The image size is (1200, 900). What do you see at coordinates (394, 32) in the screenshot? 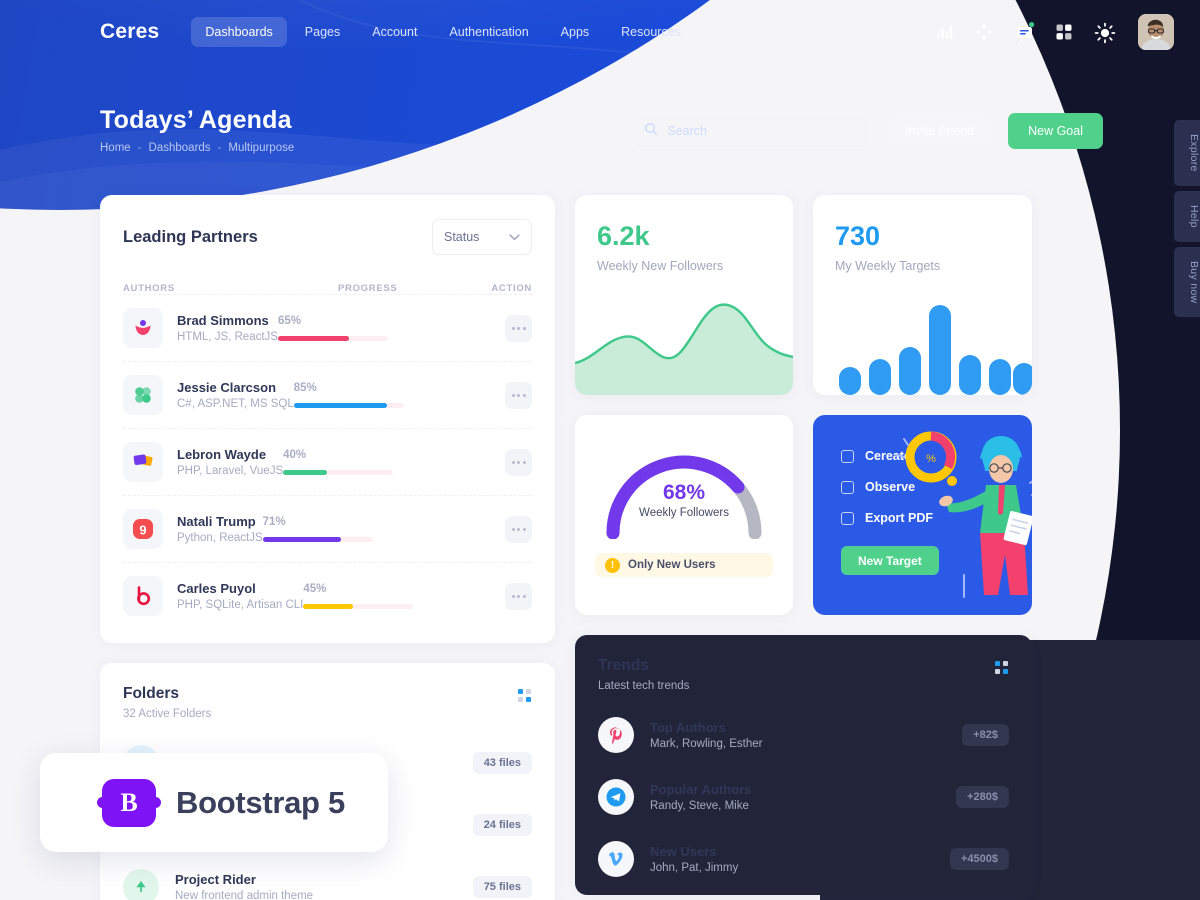
I see `nav-item-account: Account` at bounding box center [394, 32].